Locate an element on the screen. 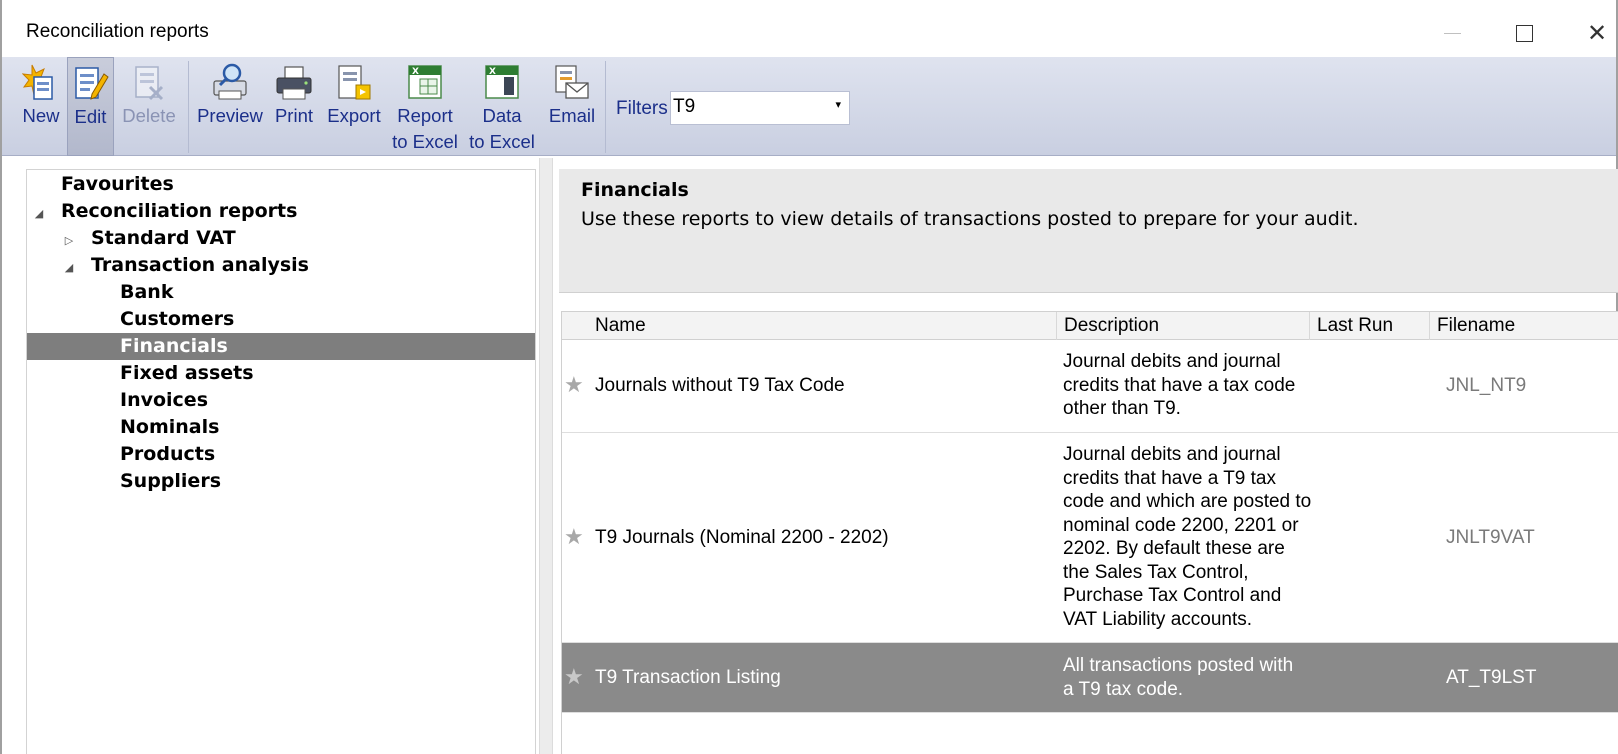  tree-item-products: Products is located at coordinates (281, 454).